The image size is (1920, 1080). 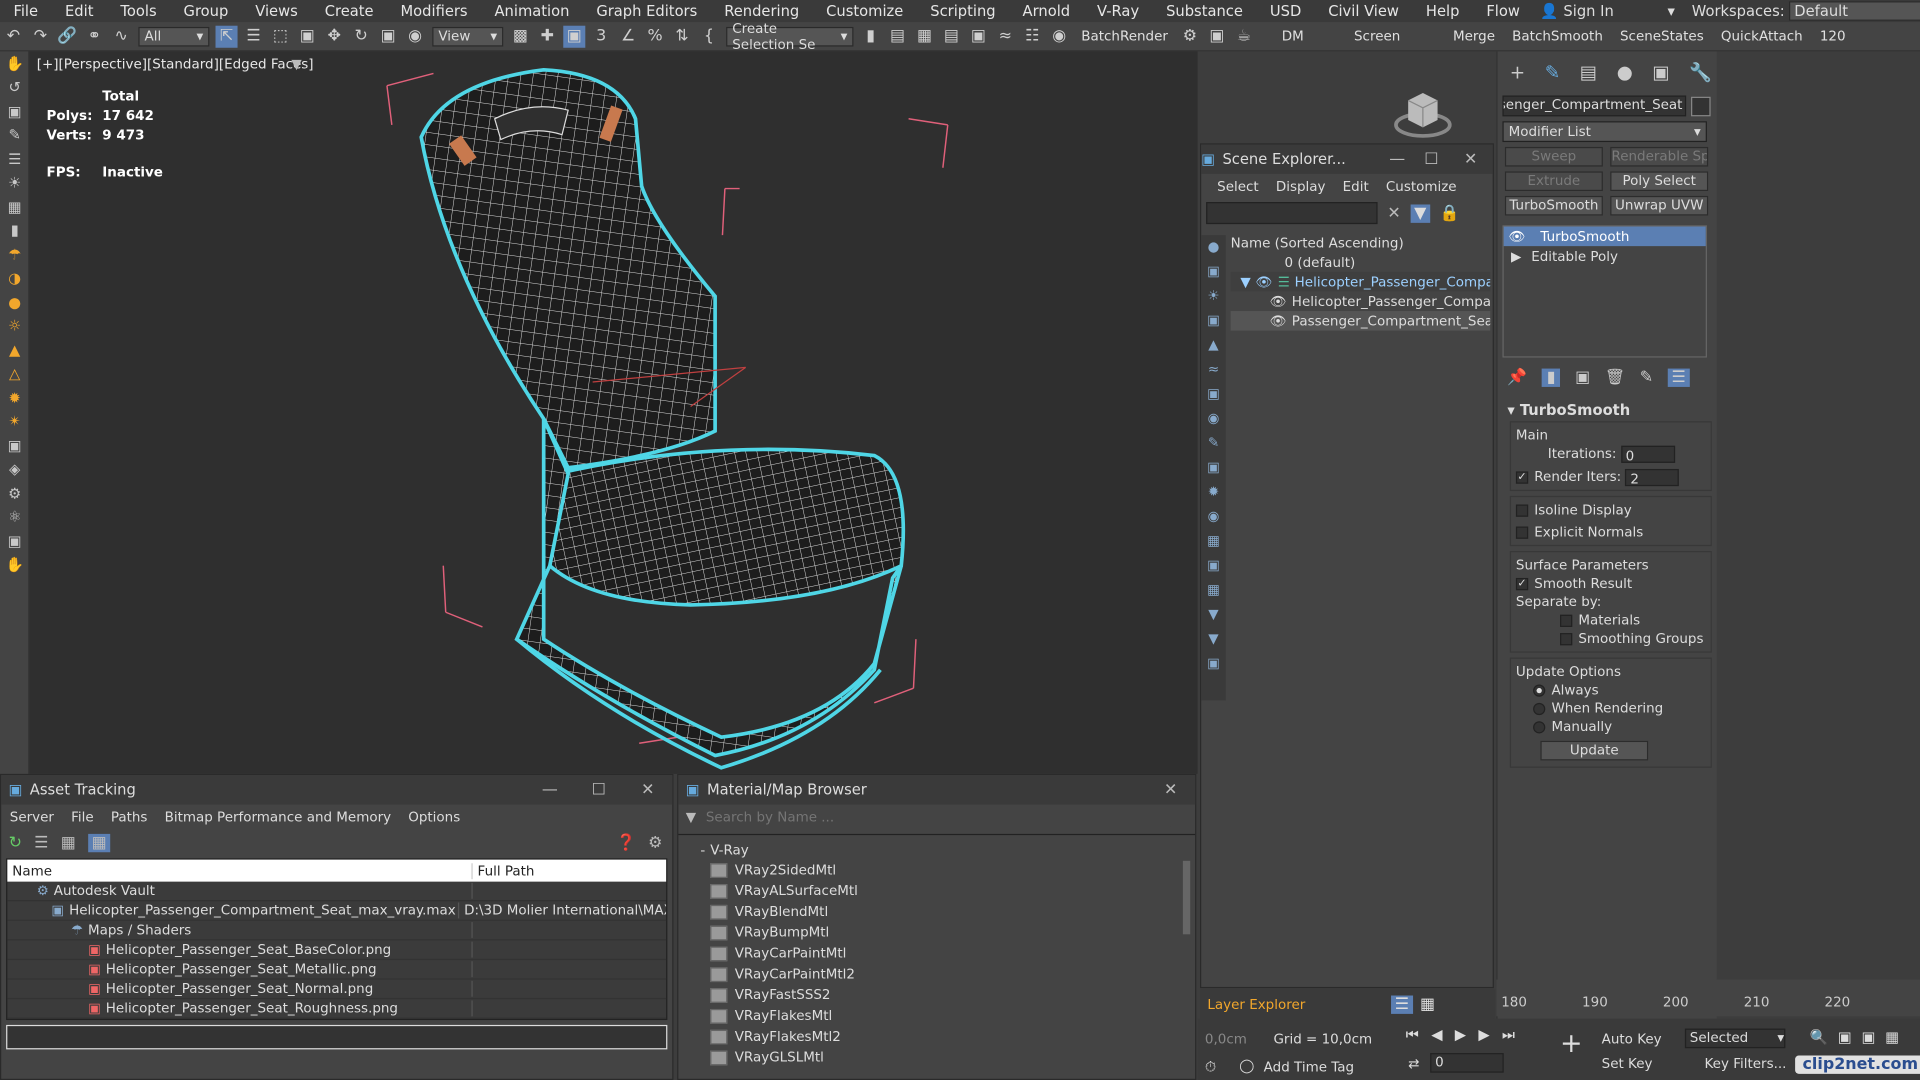 What do you see at coordinates (174, 36) in the screenshot?
I see `selection-filter-dropdown: All ▾` at bounding box center [174, 36].